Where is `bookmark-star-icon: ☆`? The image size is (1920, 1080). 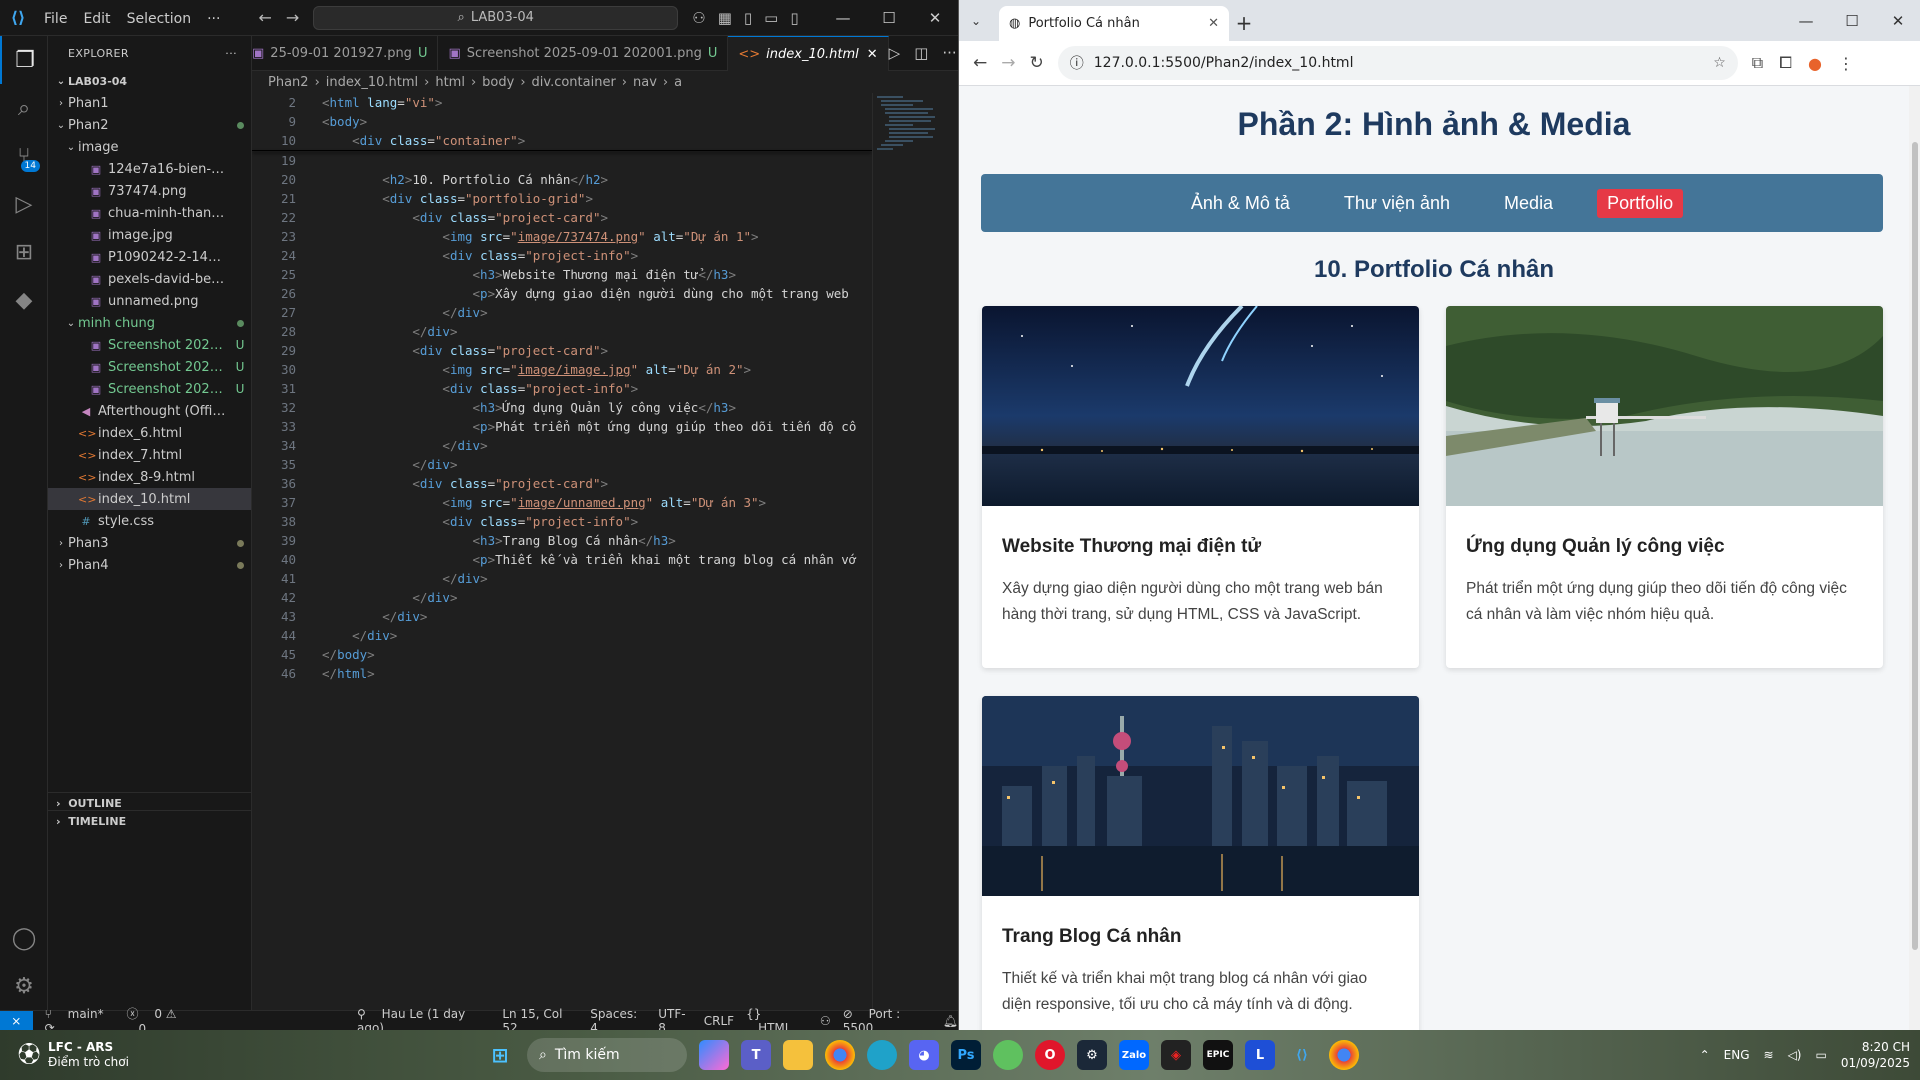 bookmark-star-icon: ☆ is located at coordinates (1719, 63).